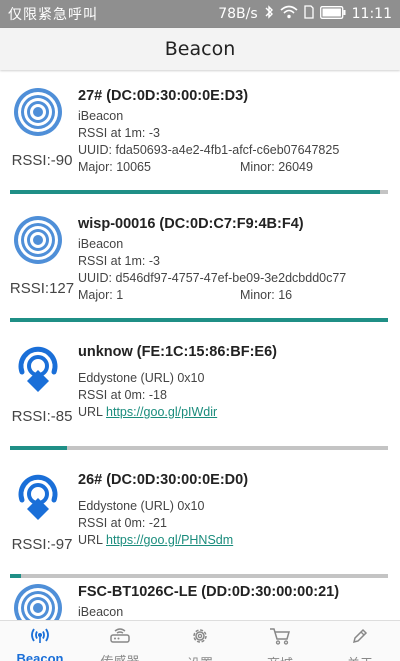 This screenshot has height=661, width=400. What do you see at coordinates (53, 15) in the screenshot?
I see `carrier-text: 仅限紧急呼叫` at bounding box center [53, 15].